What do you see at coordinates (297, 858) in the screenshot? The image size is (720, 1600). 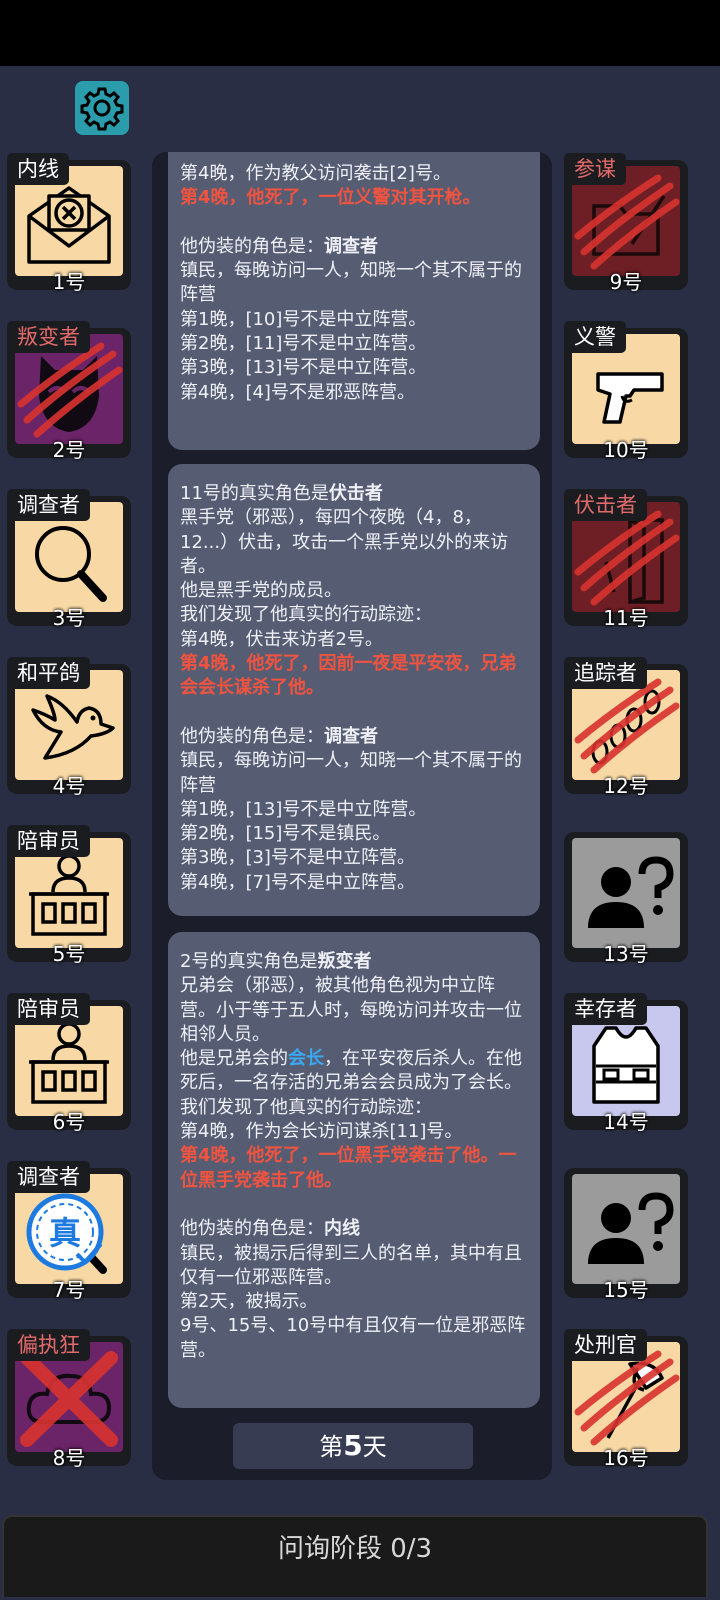 I see `message-line: 第3晚，[3]号不是中立阵营。` at bounding box center [297, 858].